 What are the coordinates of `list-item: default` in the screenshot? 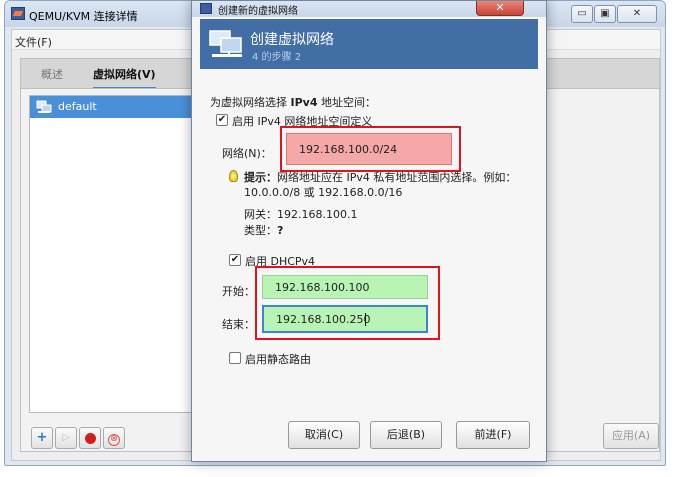 It's located at (115, 107).